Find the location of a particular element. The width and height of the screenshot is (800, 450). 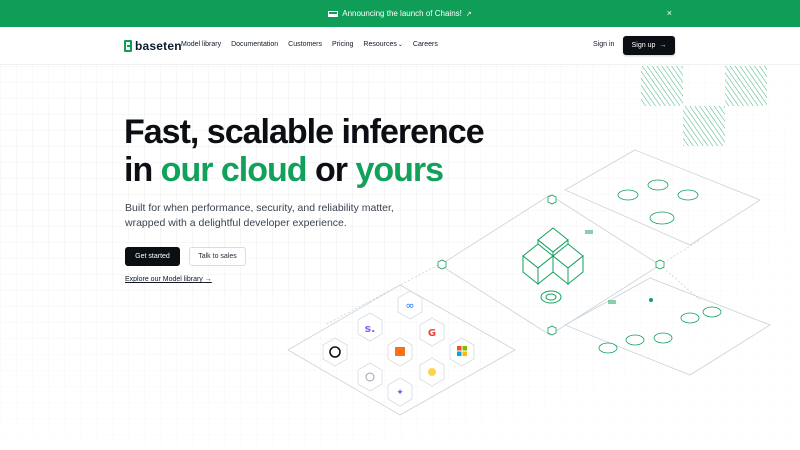

get-started-button: Get started is located at coordinates (152, 256).